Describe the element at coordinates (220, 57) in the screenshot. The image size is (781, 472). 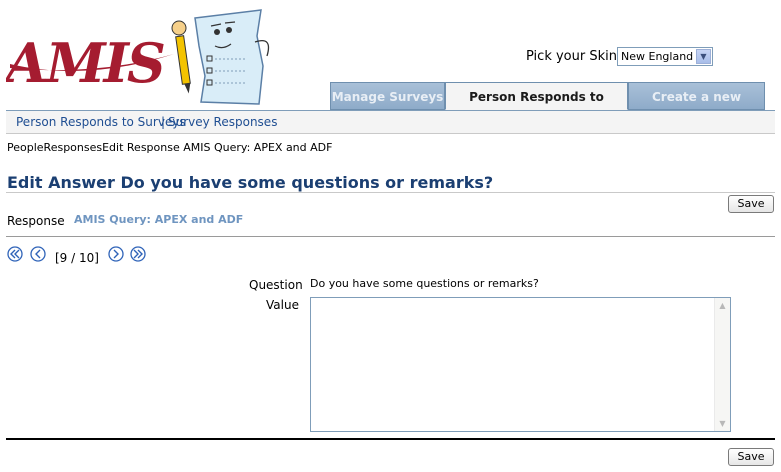
I see `survey-mascot-image` at that location.